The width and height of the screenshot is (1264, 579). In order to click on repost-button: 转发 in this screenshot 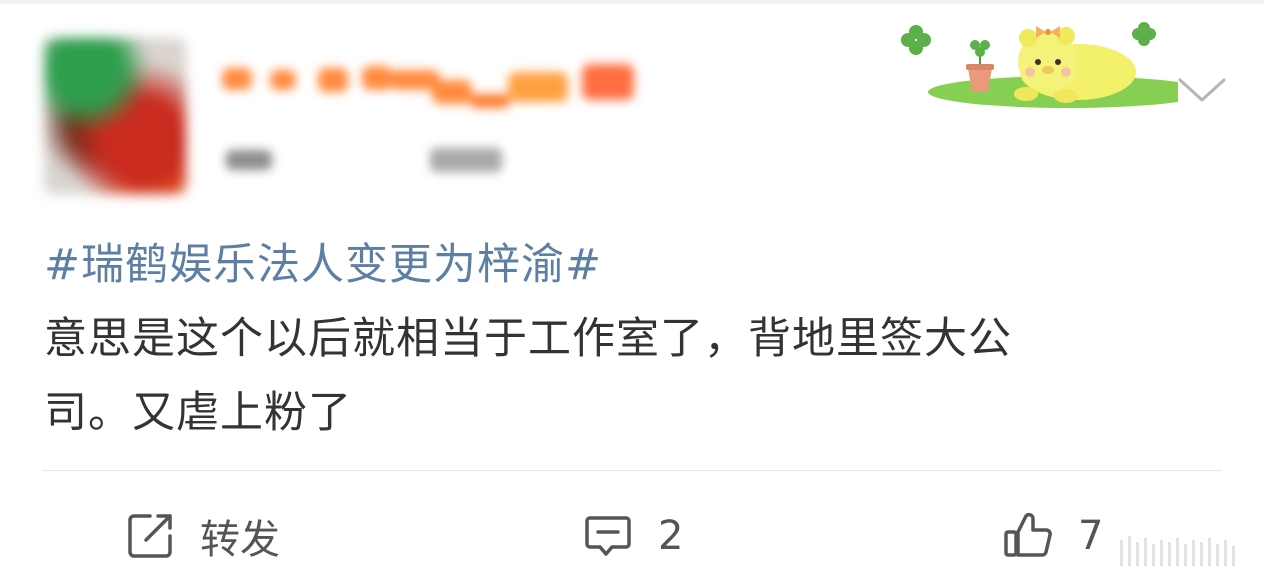, I will do `click(202, 536)`.